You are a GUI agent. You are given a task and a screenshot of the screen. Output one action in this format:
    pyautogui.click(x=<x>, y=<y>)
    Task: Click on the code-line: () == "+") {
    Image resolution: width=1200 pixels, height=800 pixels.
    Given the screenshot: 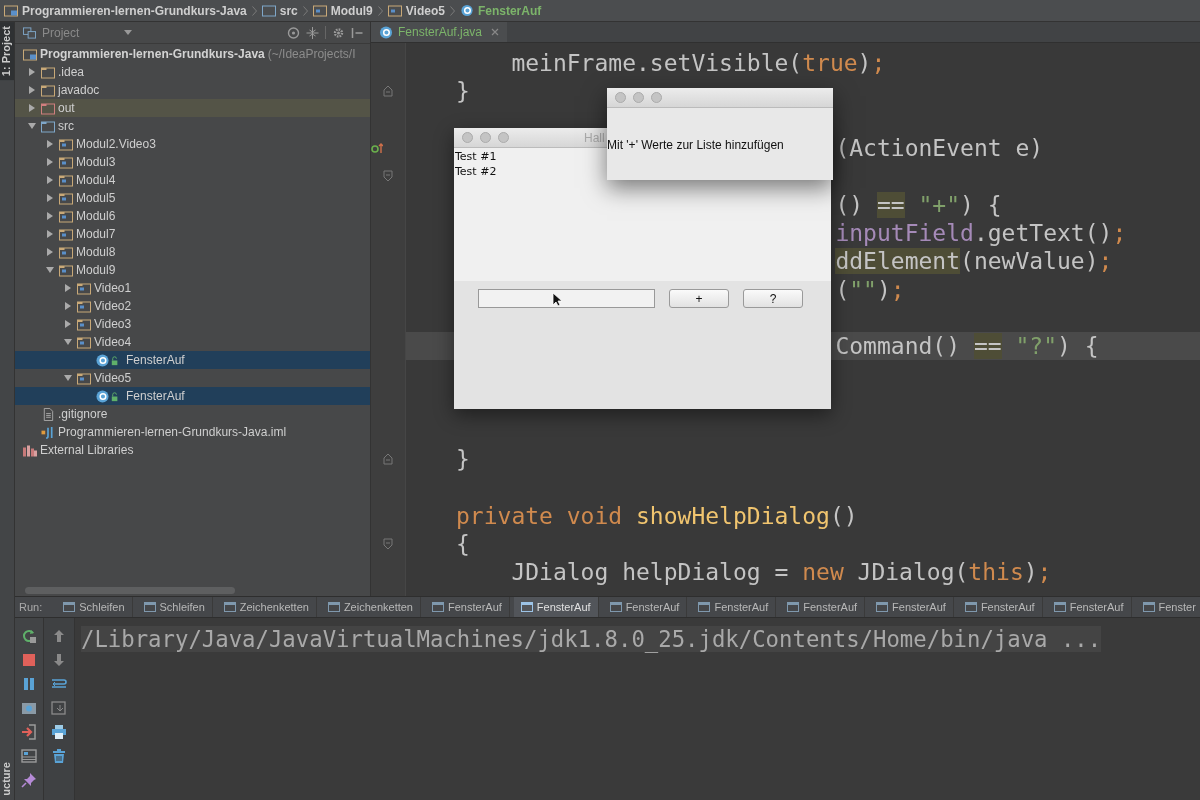 What is the action you would take?
    pyautogui.click(x=918, y=204)
    